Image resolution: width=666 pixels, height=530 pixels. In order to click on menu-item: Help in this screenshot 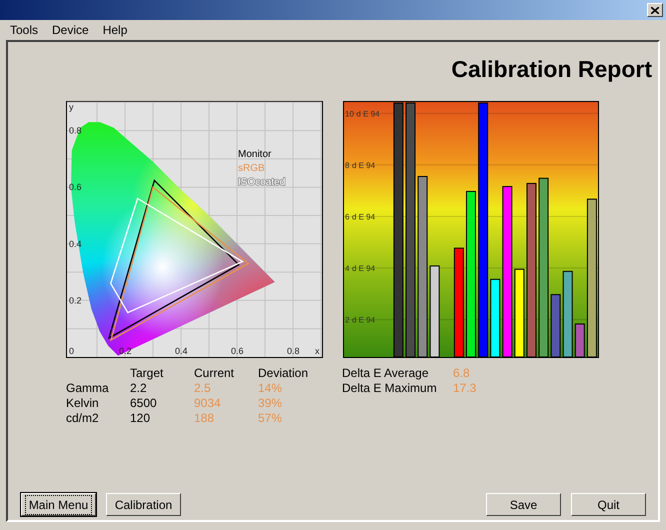, I will do `click(115, 30)`.